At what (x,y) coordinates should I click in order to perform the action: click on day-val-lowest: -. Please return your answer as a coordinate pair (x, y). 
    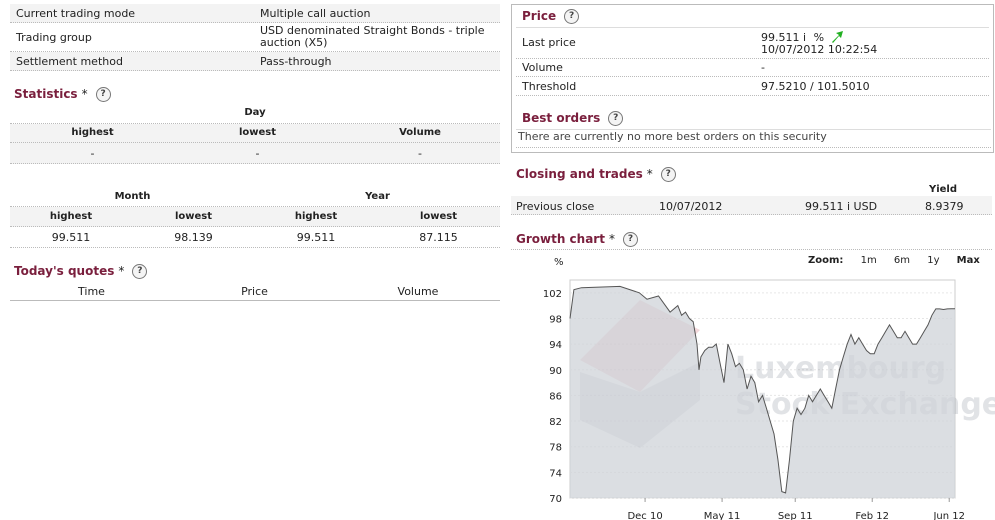
    Looking at the image, I should click on (257, 153).